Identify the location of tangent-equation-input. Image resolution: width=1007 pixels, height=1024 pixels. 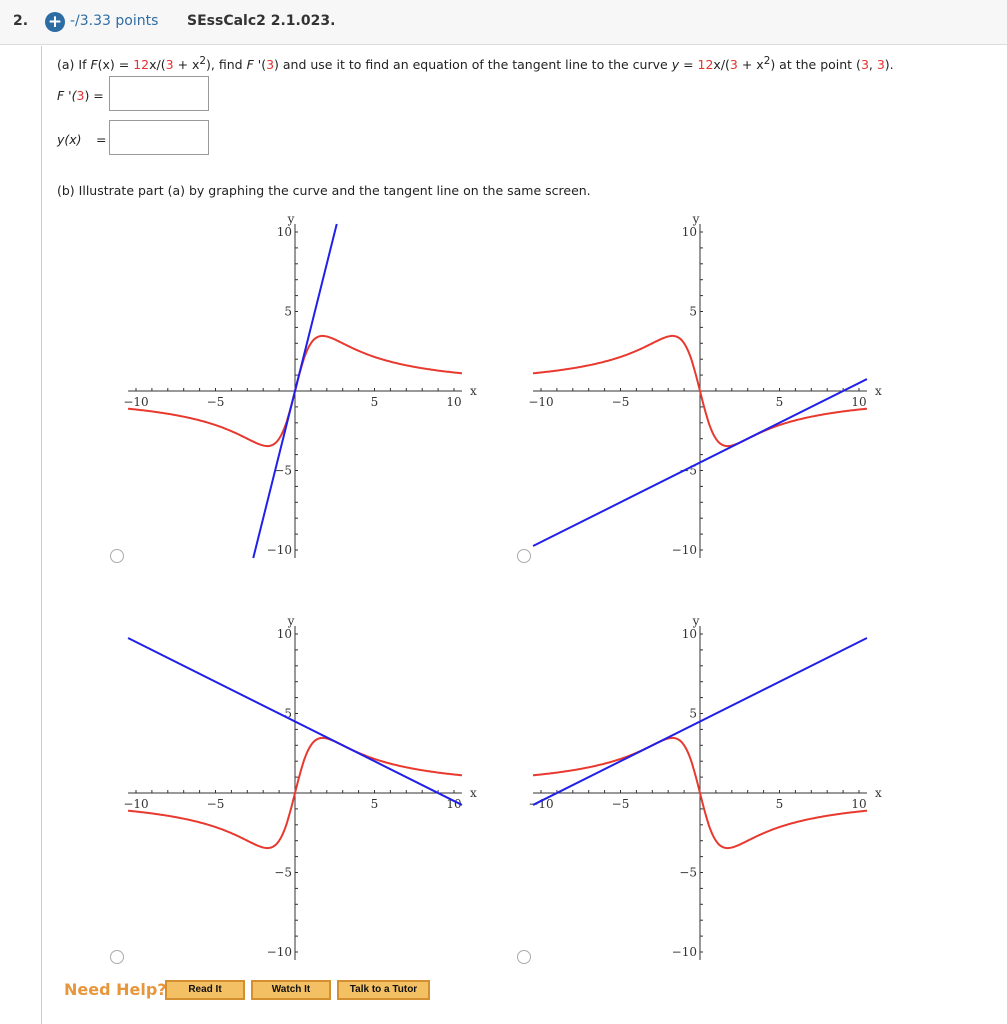
(159, 137).